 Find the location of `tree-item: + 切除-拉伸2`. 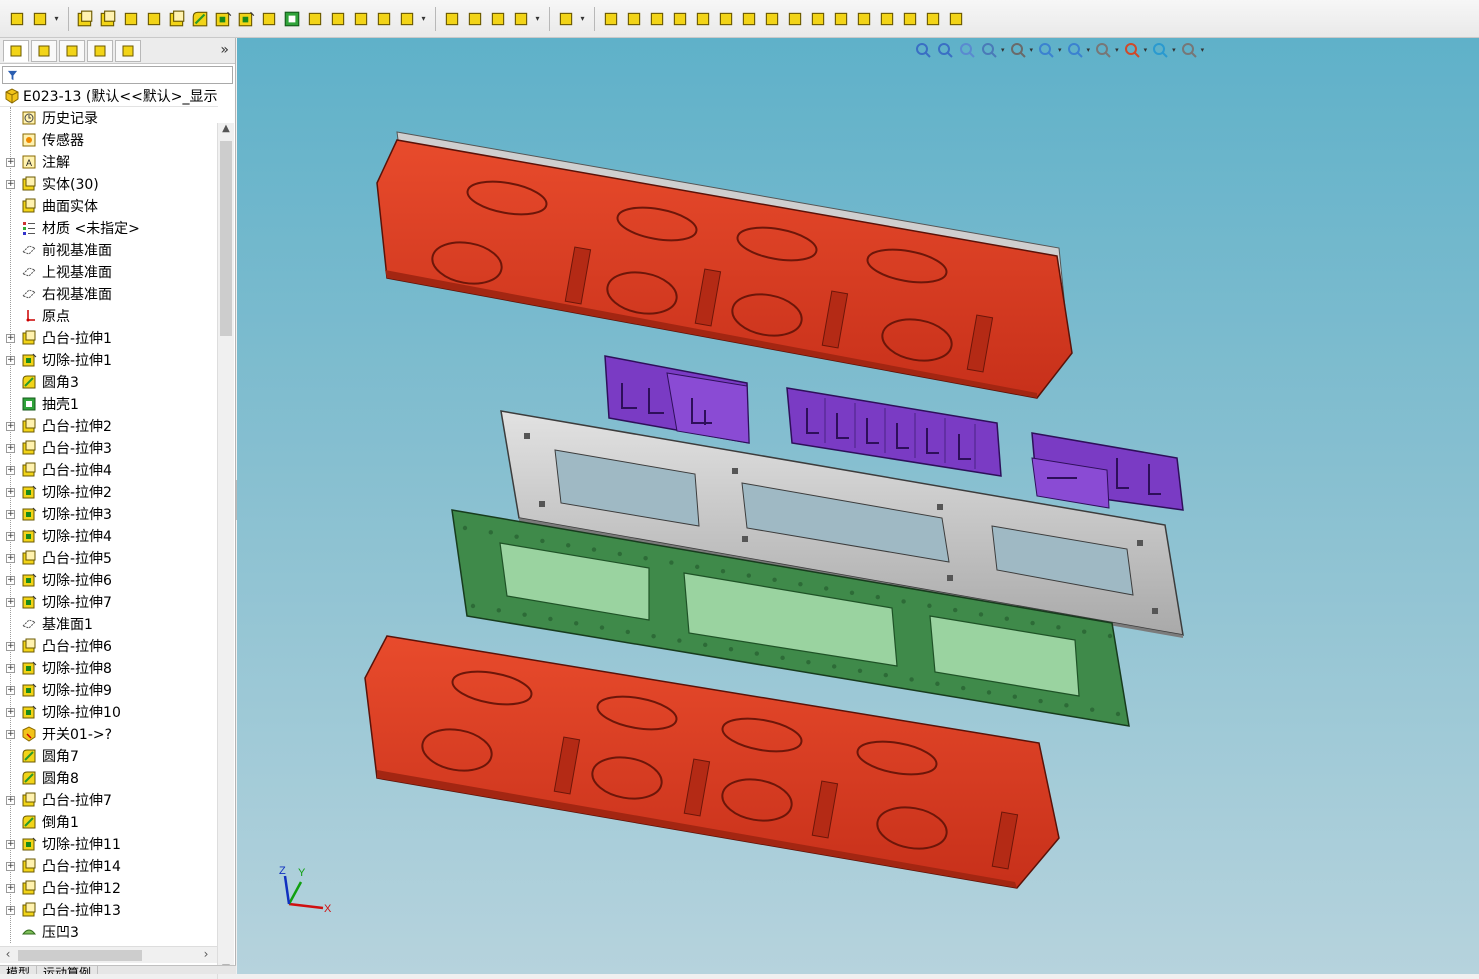

tree-item: + 切除-拉伸2 is located at coordinates (108, 492).